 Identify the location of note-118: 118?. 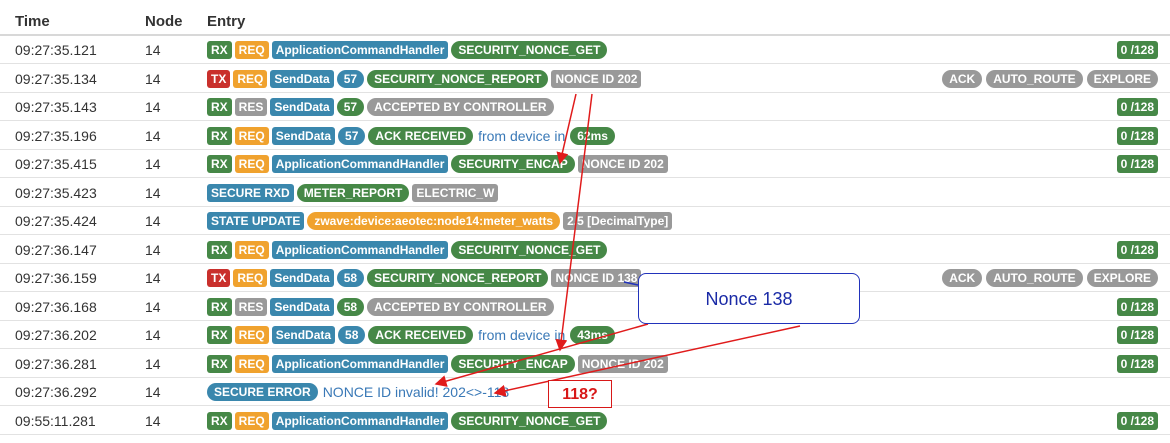
(580, 394).